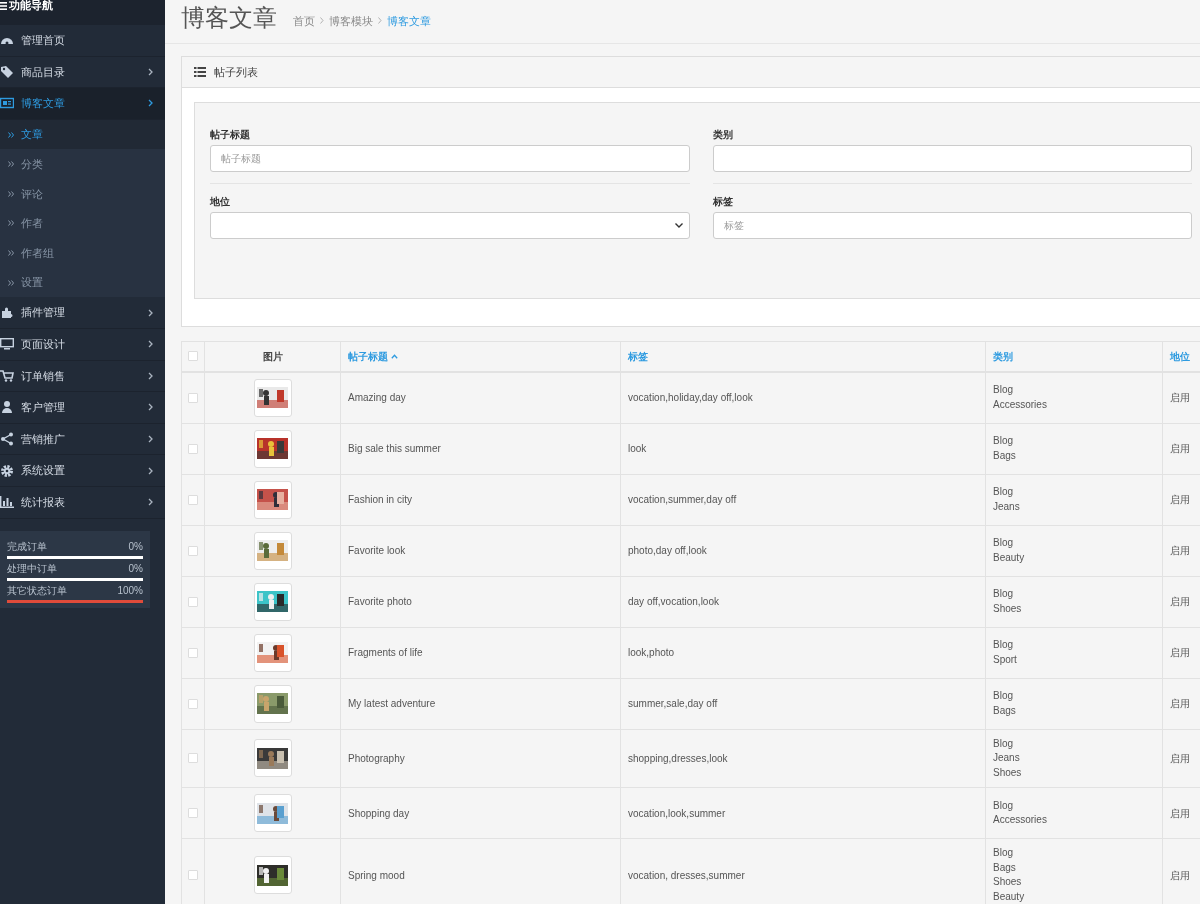 This screenshot has width=1200, height=904. What do you see at coordinates (82, 164) in the screenshot?
I see `submenu-item: 分类` at bounding box center [82, 164].